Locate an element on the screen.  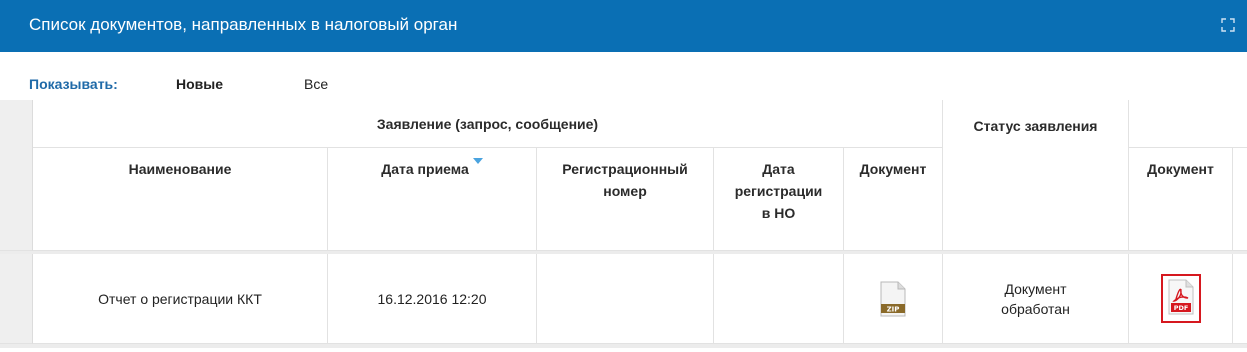
pdf-file-icon-label: PDF is located at coordinates (1180, 308).